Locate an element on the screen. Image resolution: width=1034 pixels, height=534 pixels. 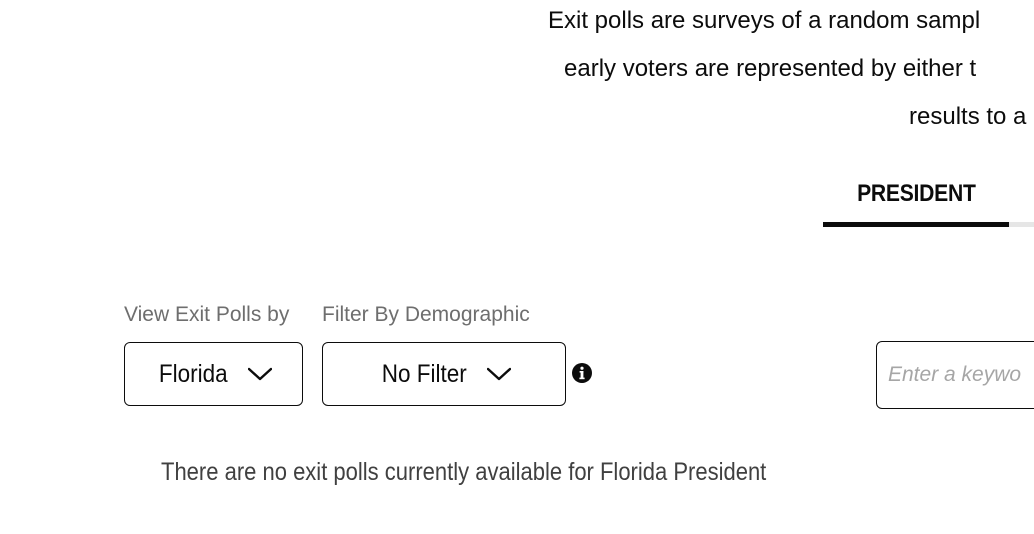
view-by-label: View Exit Polls by is located at coordinates (207, 314).